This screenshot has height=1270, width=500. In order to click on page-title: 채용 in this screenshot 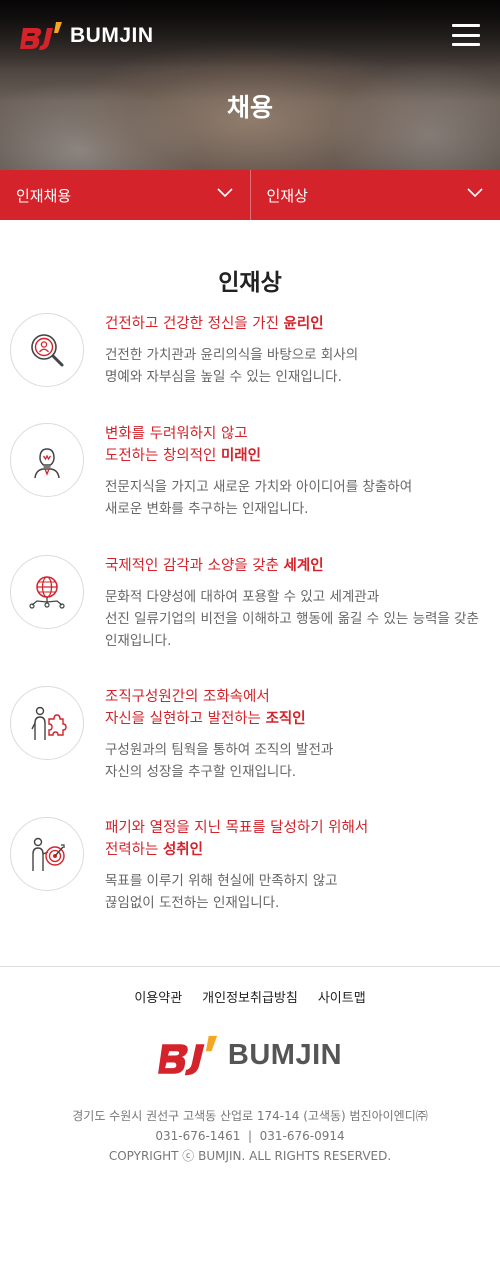, I will do `click(249, 107)`.